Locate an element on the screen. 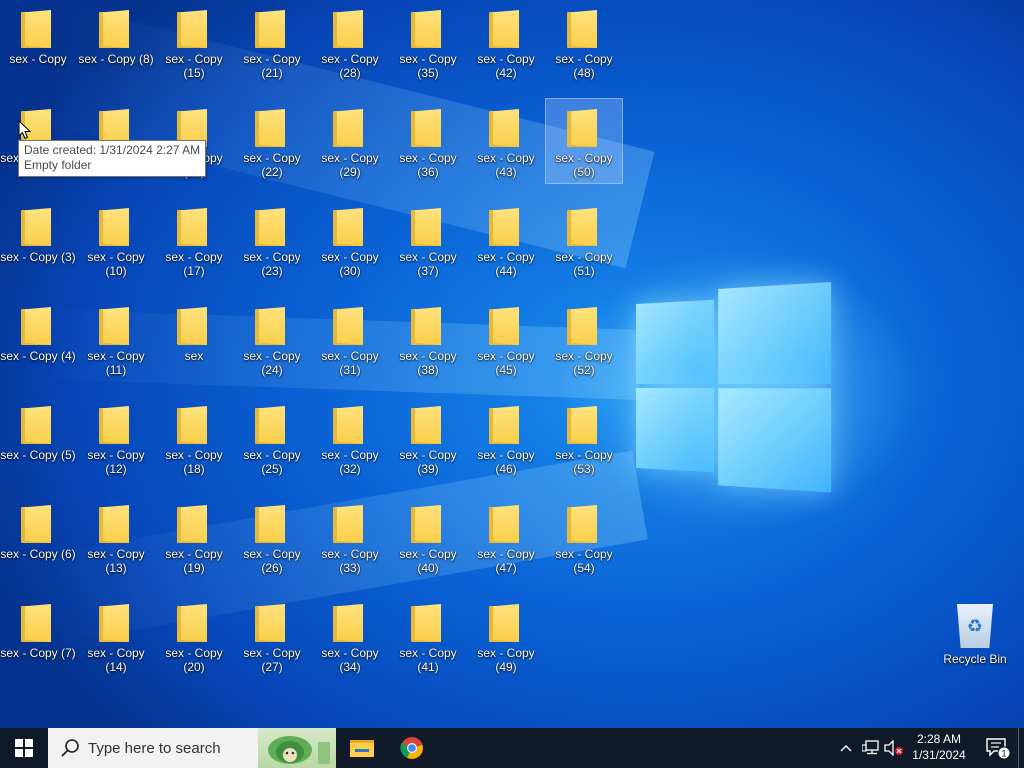 This screenshot has height=768, width=1024. taskbar-clock: 2:28 AM 1/31/2024 is located at coordinates (939, 747).